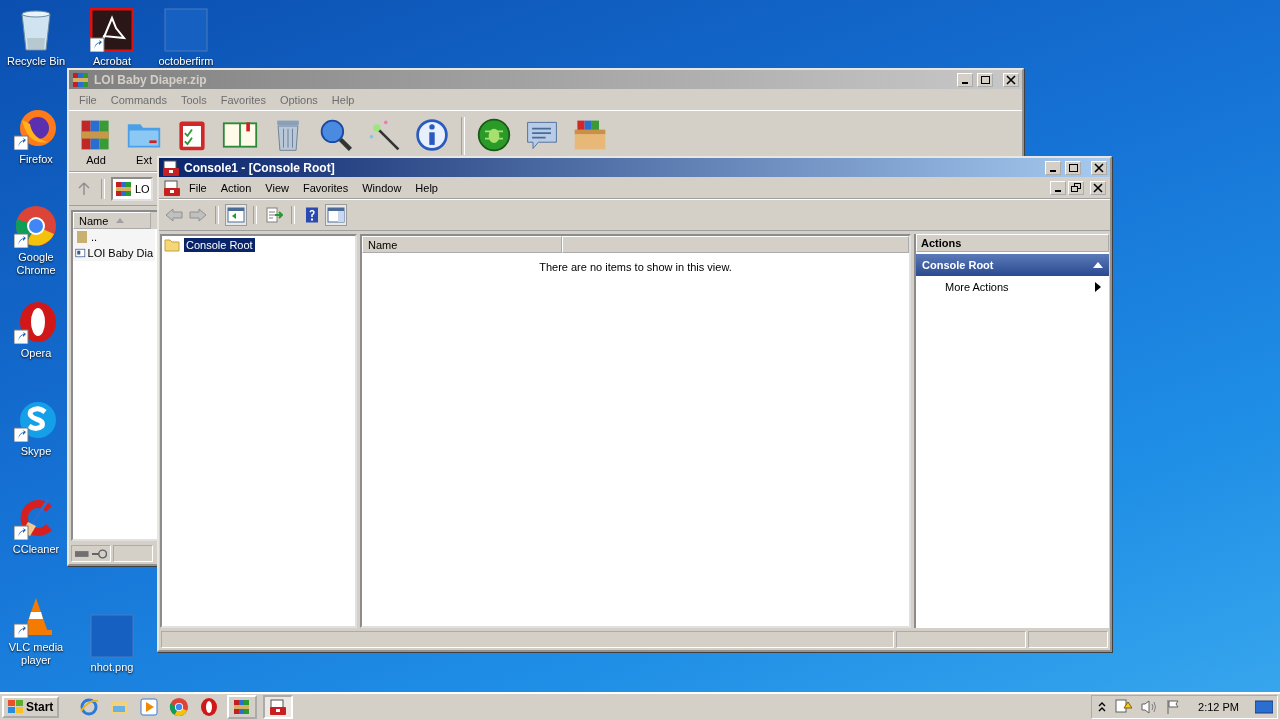 The image size is (1280, 720). Describe the element at coordinates (36, 264) in the screenshot. I see `icon-label: Google Chrome` at that location.